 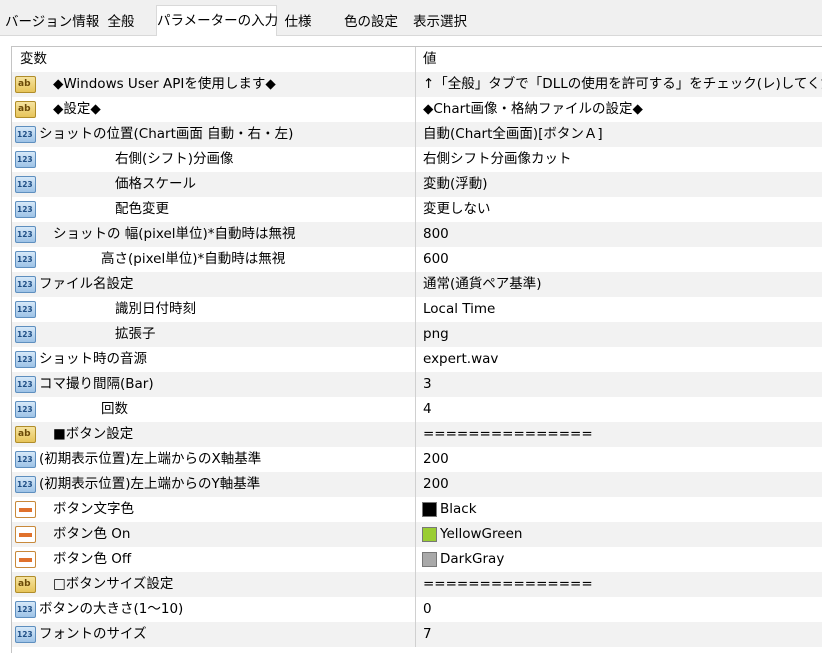 What do you see at coordinates (481, 534) in the screenshot?
I see `value-label: YellowGreen` at bounding box center [481, 534].